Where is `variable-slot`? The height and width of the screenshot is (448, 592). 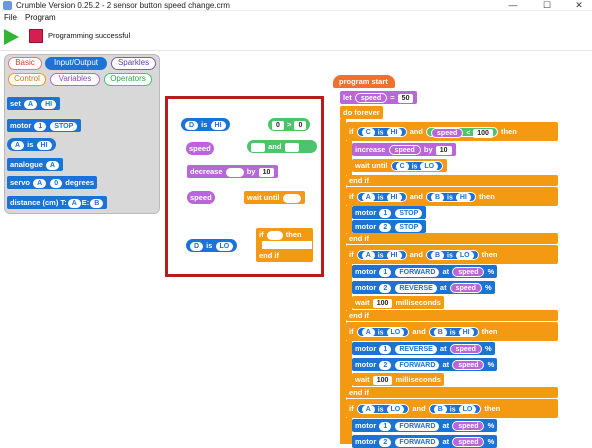 variable-slot is located at coordinates (234, 172).